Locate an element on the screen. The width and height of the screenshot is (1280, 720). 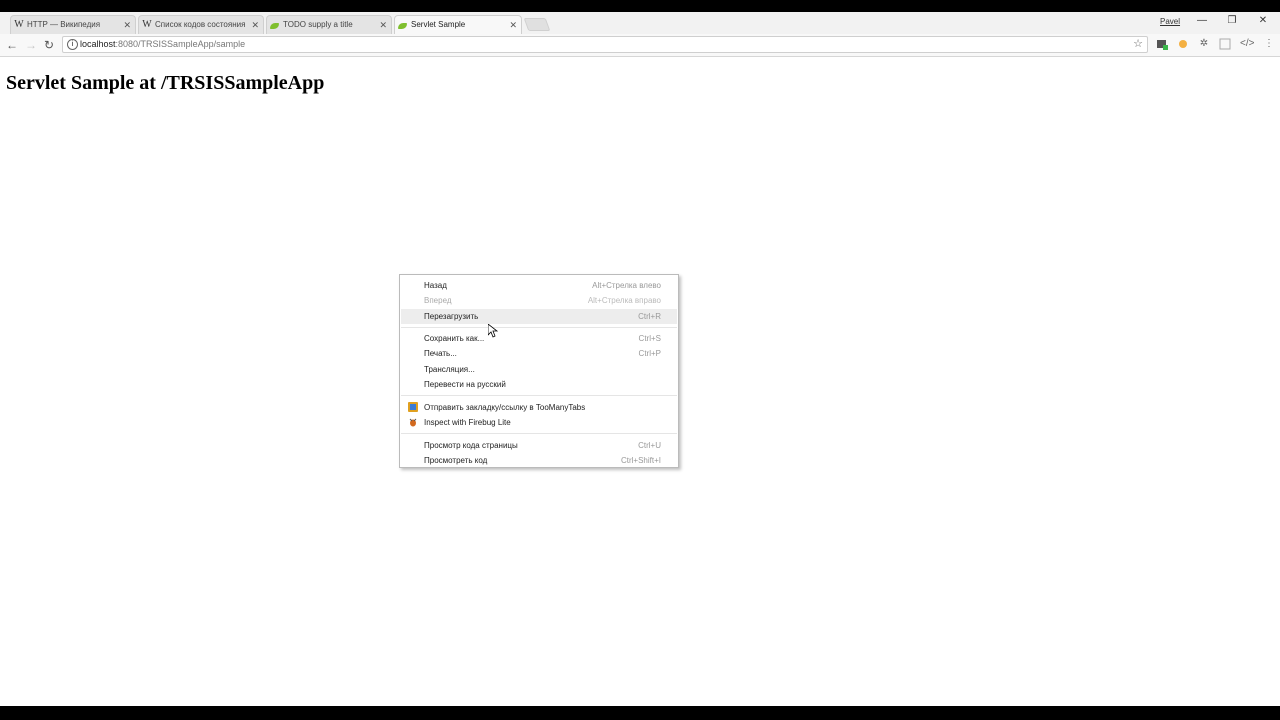
devtools-code-icon: </> is located at coordinates (1247, 44).